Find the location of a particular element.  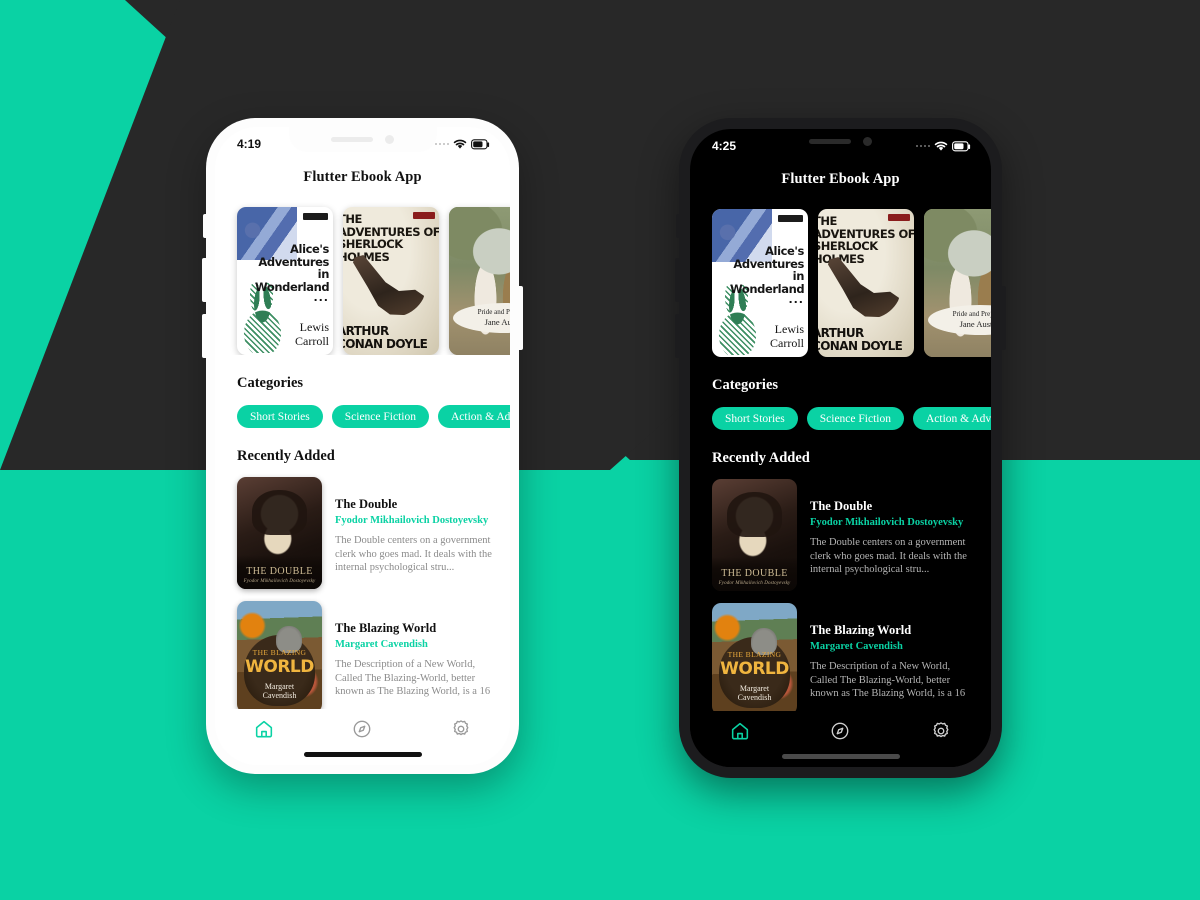

blazing-cover-author: Margaret Cavendish is located at coordinates (279, 690).